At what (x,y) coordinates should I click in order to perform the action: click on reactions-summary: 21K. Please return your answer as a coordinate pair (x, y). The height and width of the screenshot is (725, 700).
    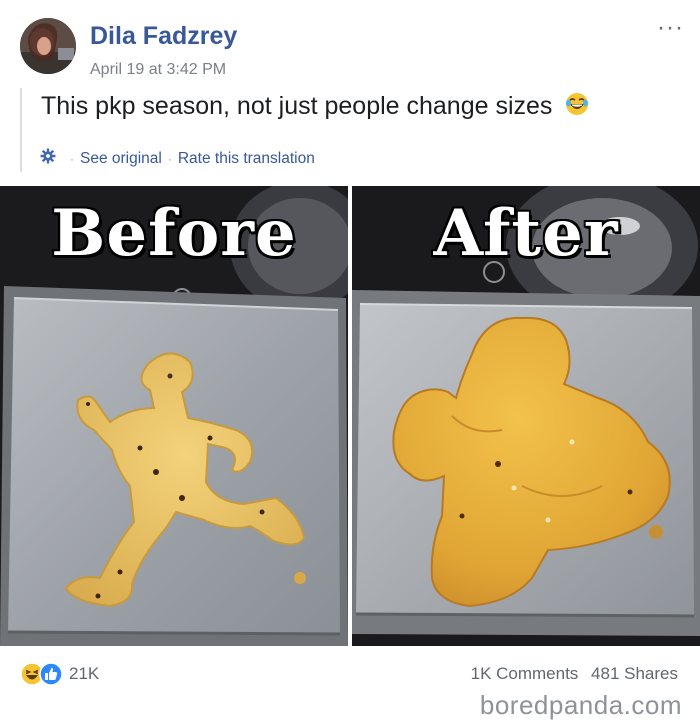
    Looking at the image, I should click on (59, 674).